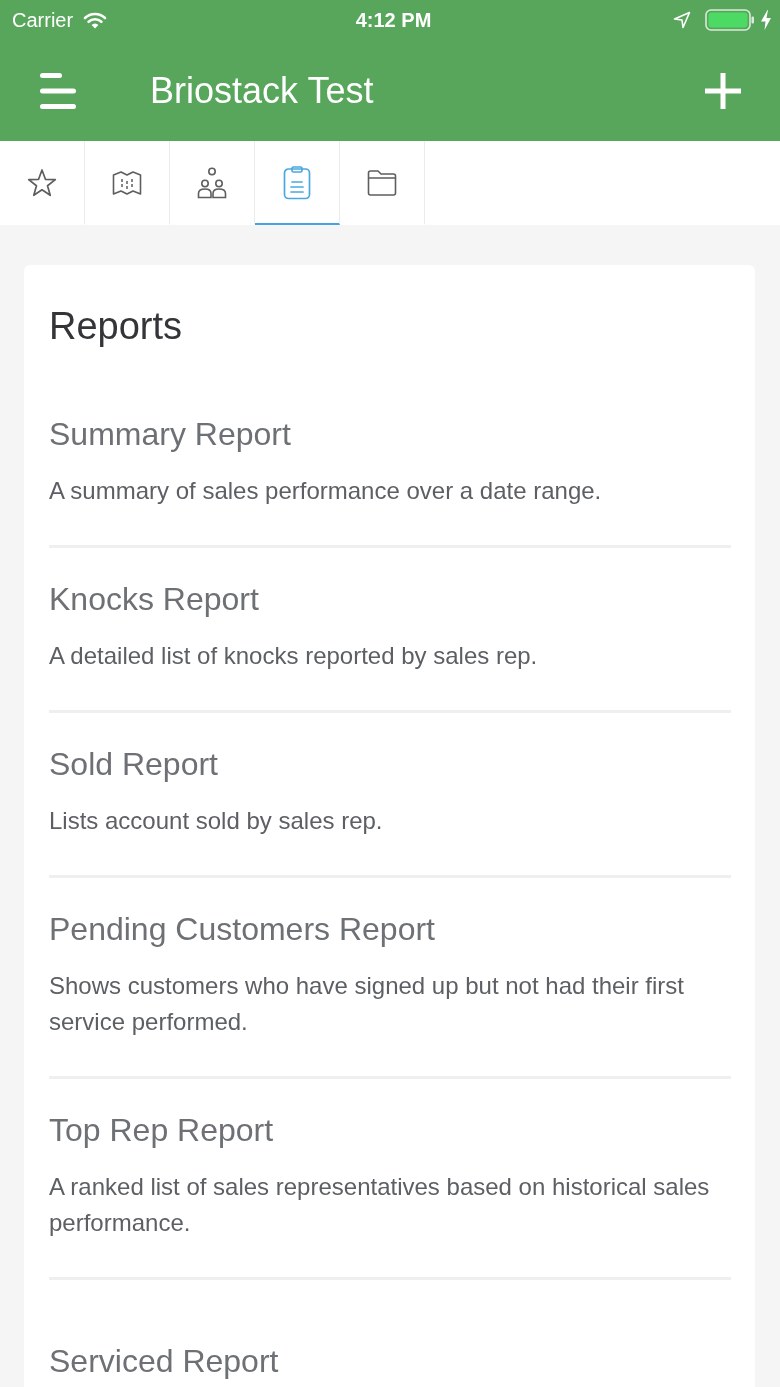 Image resolution: width=780 pixels, height=1387 pixels. Describe the element at coordinates (58, 90) in the screenshot. I see `menu-icon` at that location.